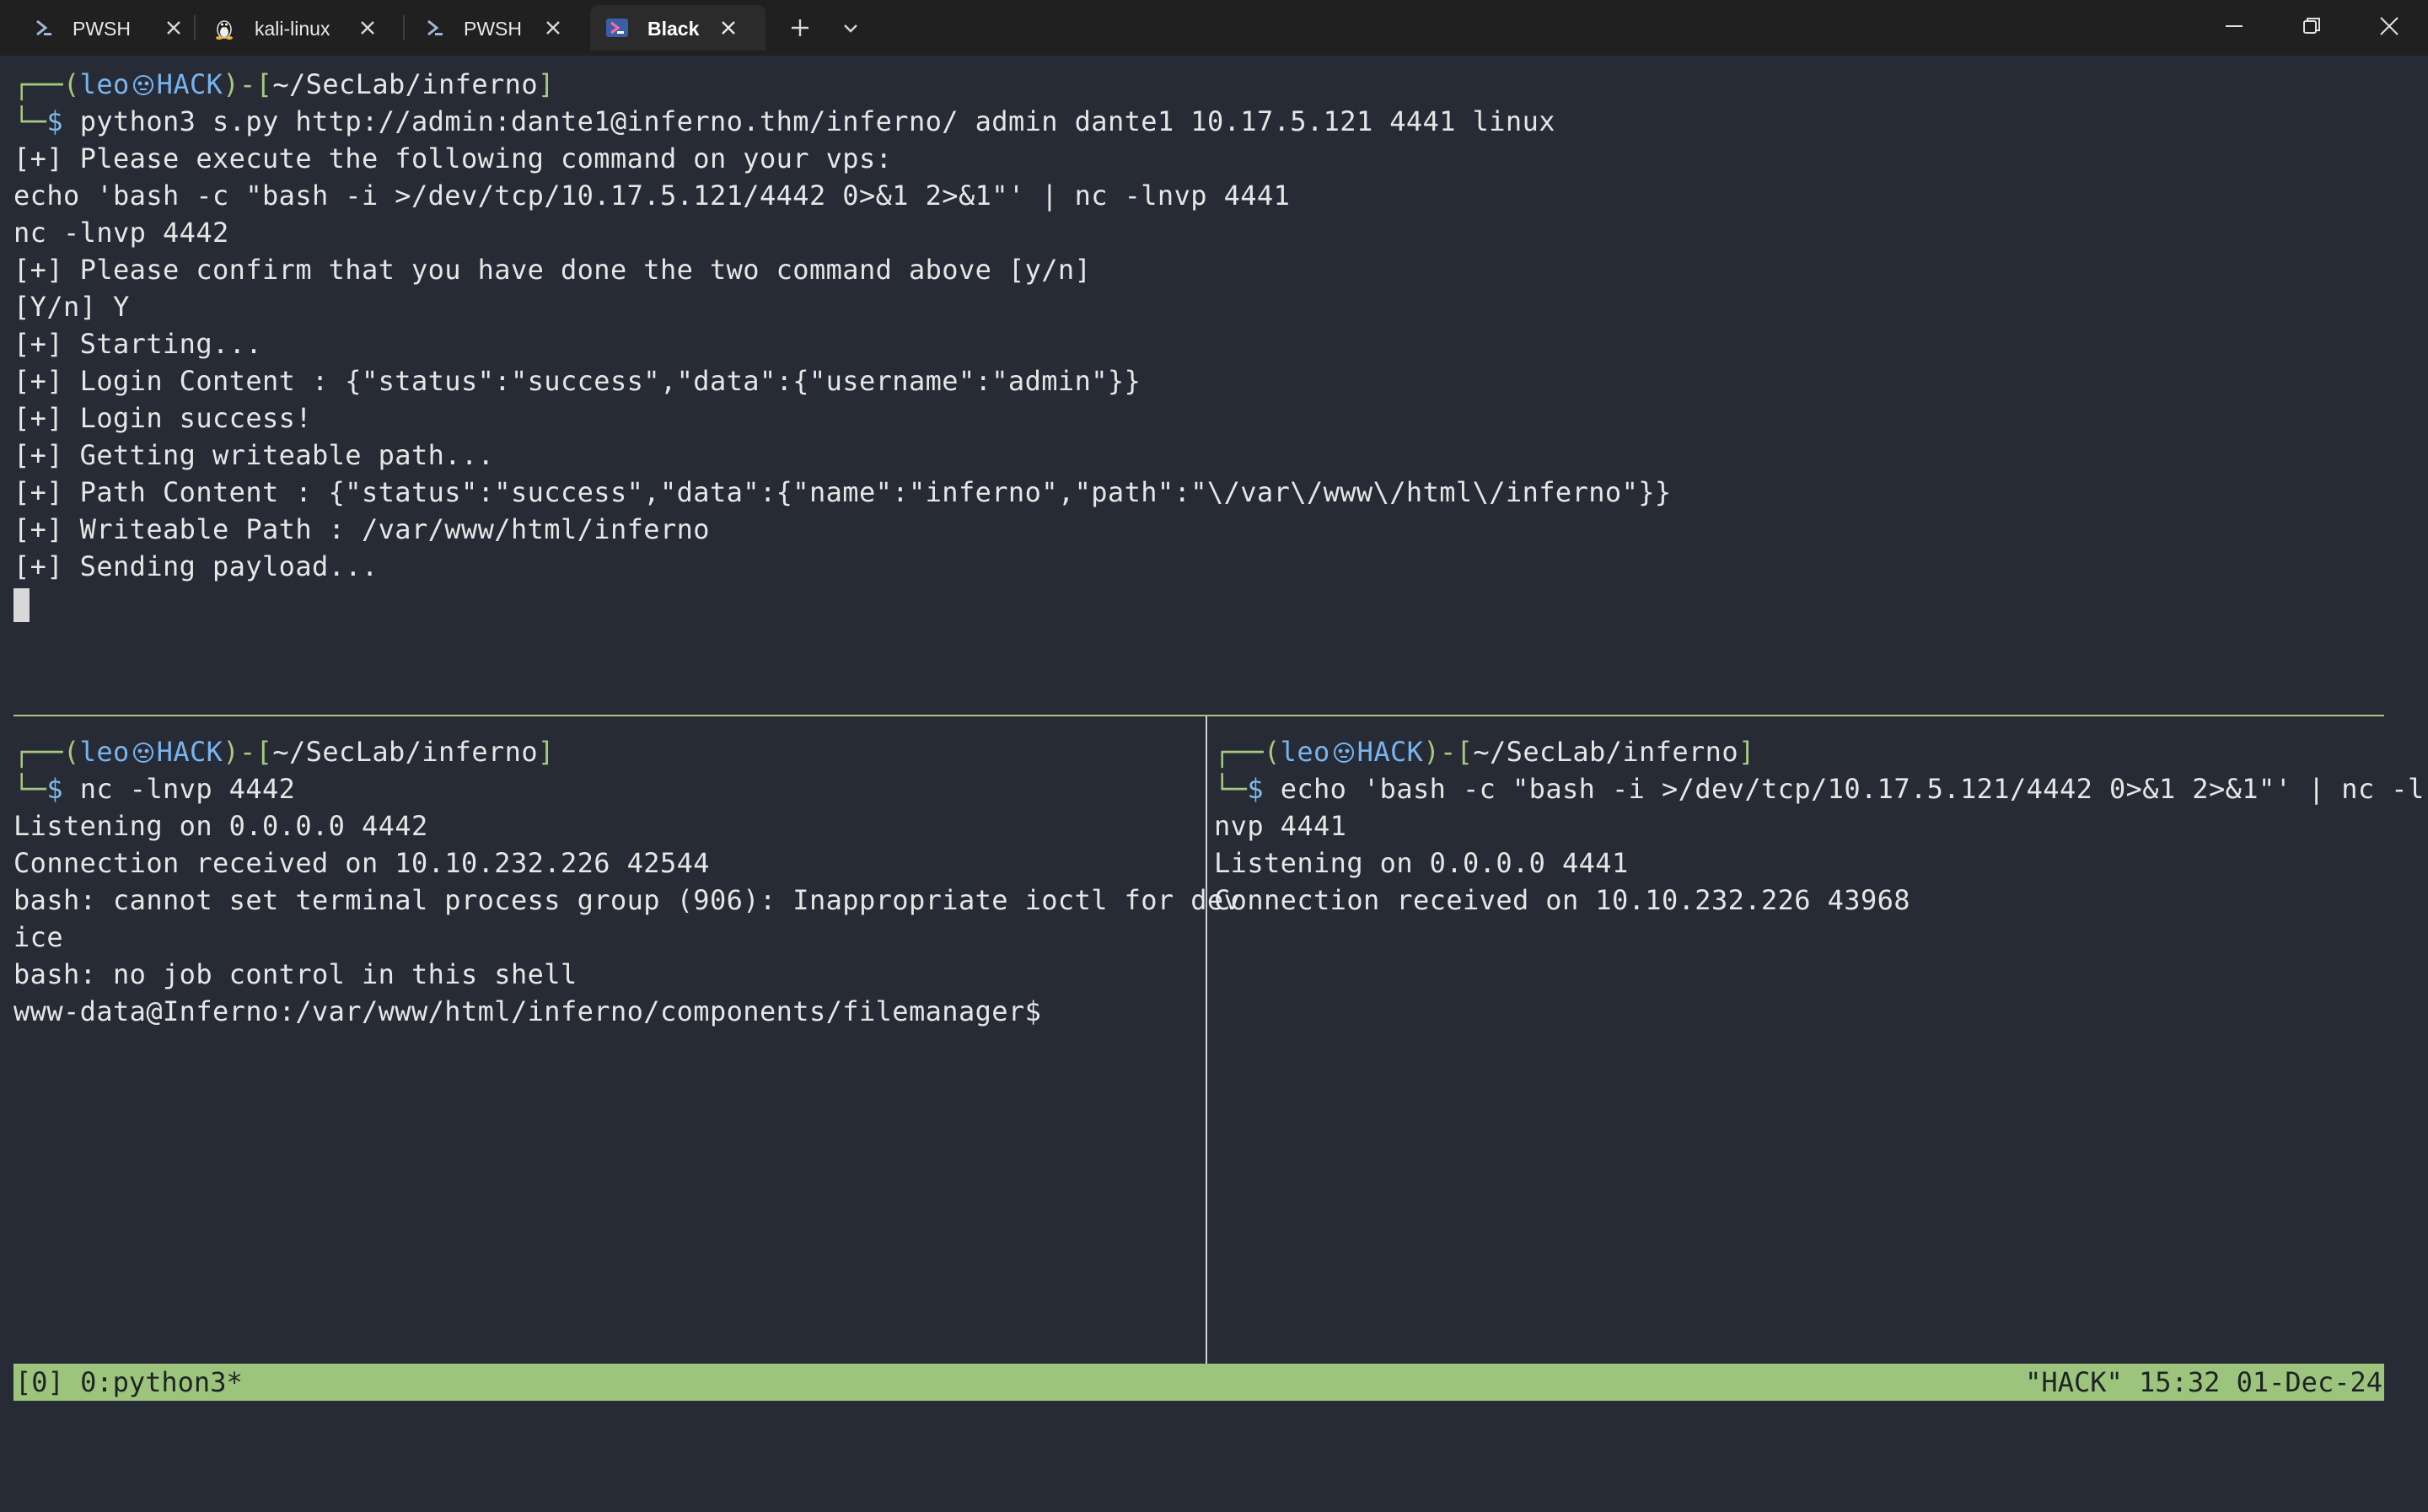 The height and width of the screenshot is (1512, 2428). I want to click on chevron-down-icon, so click(850, 27).